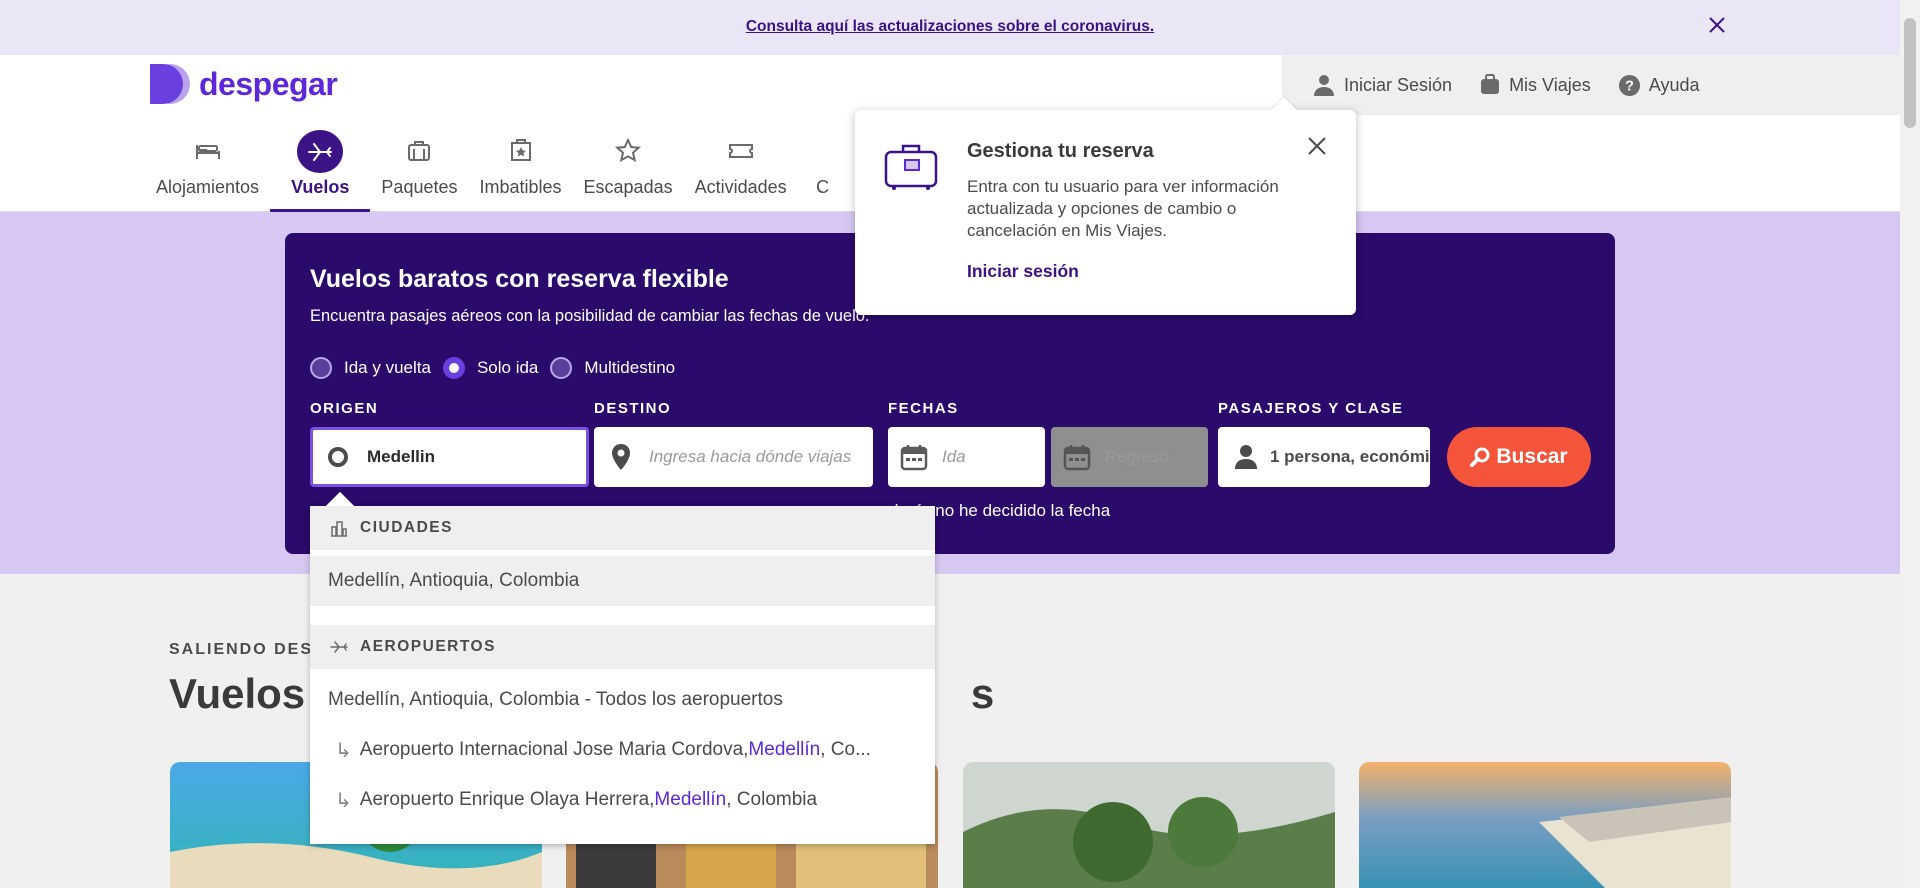 The height and width of the screenshot is (888, 1920). Describe the element at coordinates (1311, 408) in the screenshot. I see `passengers-label: PASAJEROS Y CLASE` at that location.